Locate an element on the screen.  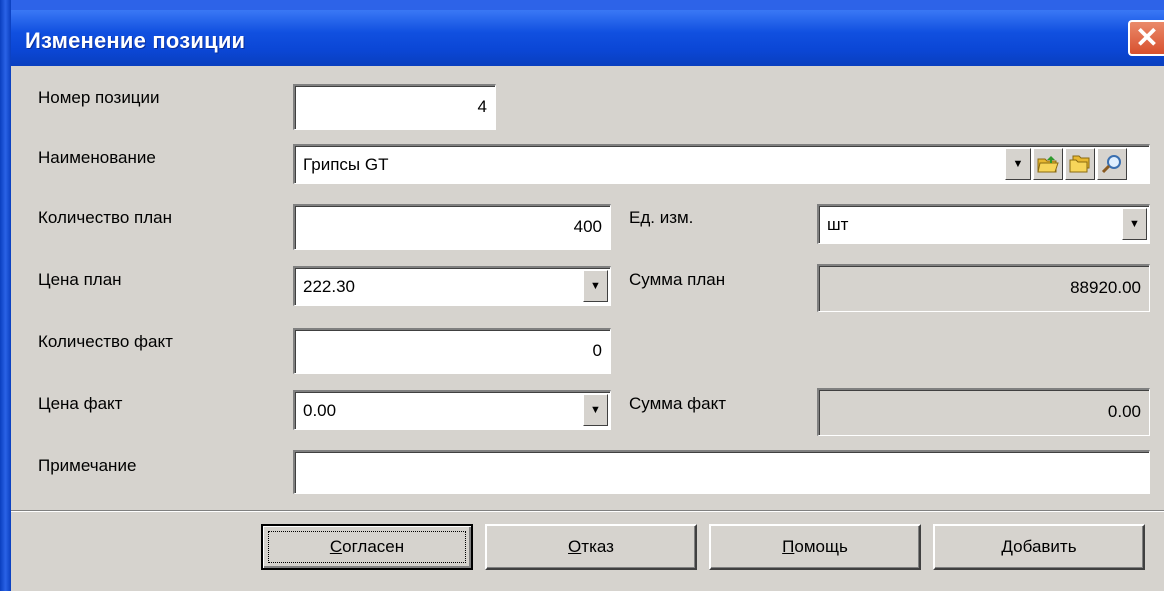
dropdown-arrow-icon: ▼ is located at coordinates (1018, 164).